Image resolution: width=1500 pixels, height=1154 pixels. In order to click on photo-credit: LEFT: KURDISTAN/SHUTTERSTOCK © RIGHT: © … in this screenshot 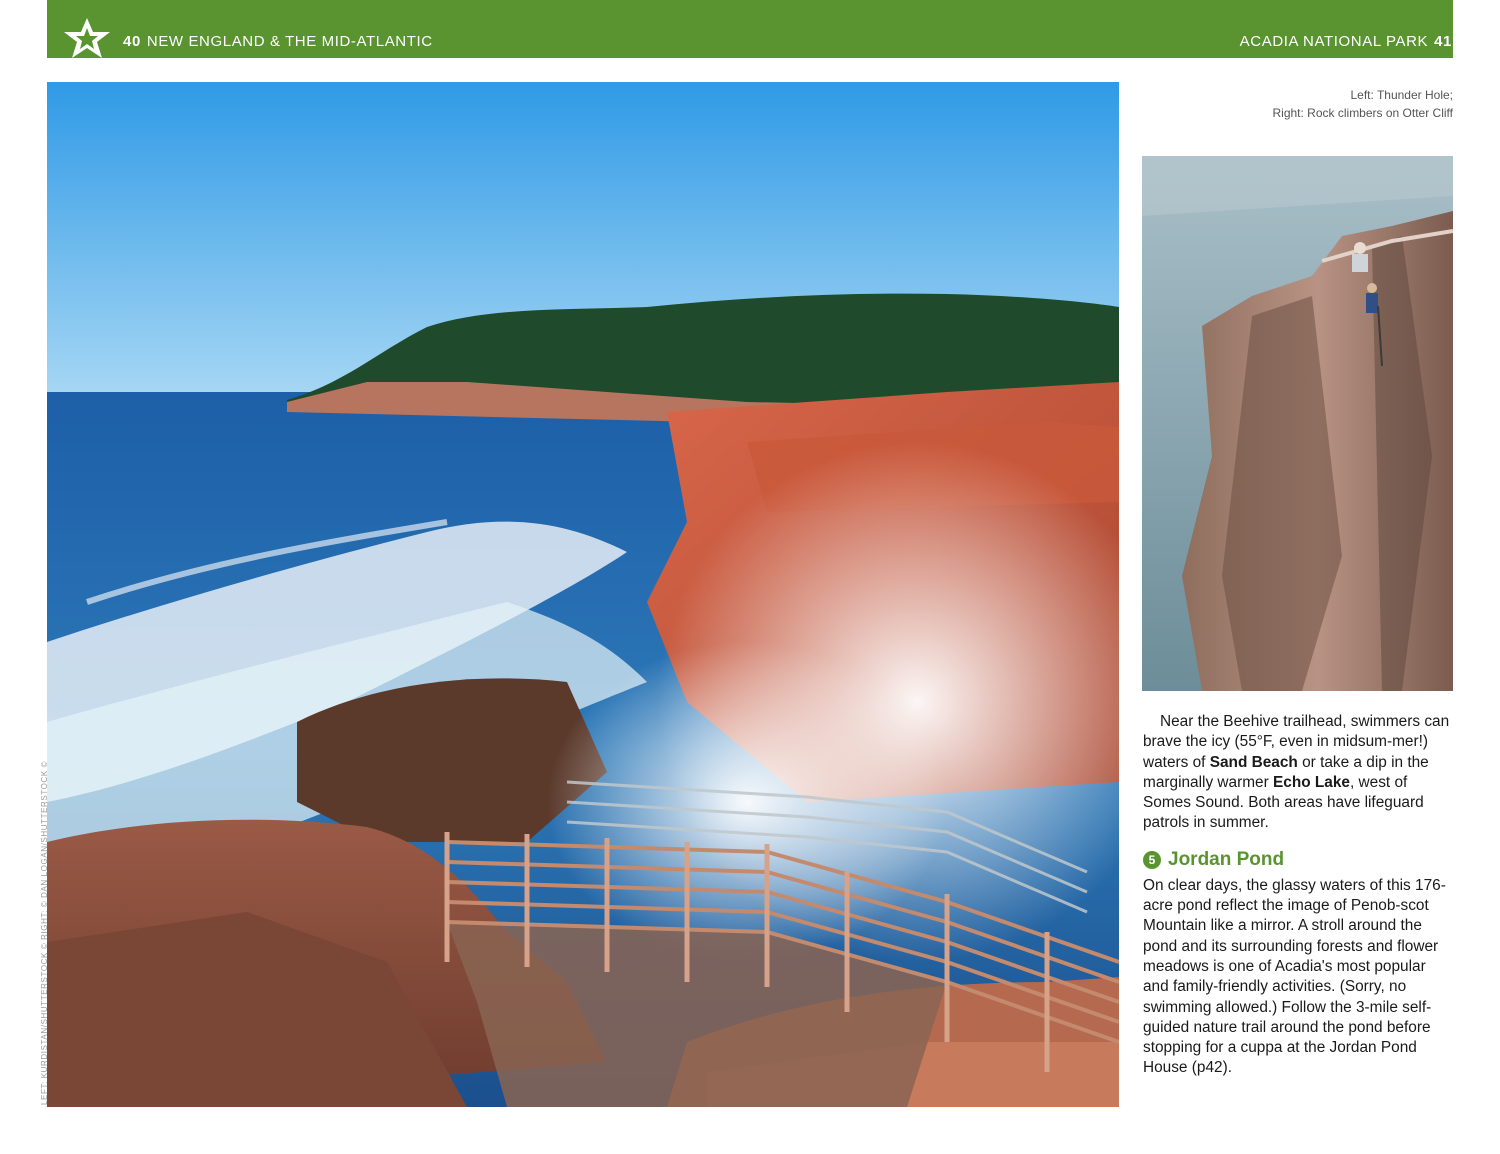, I will do `click(44, 932)`.